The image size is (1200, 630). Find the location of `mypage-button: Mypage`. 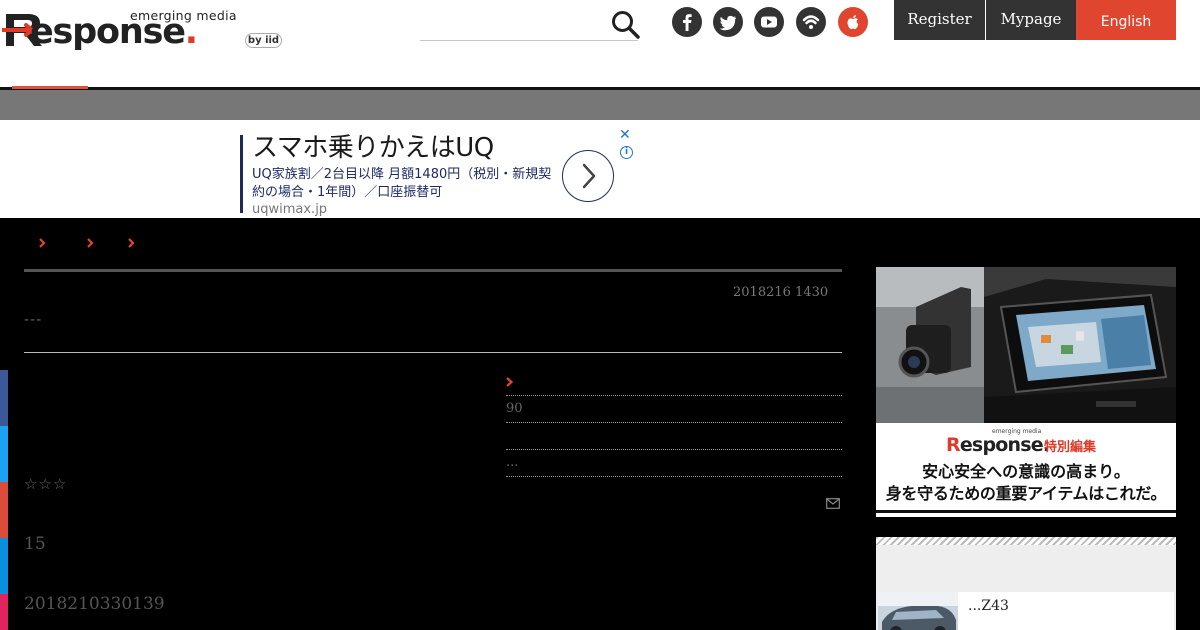

mypage-button: Mypage is located at coordinates (1031, 20).